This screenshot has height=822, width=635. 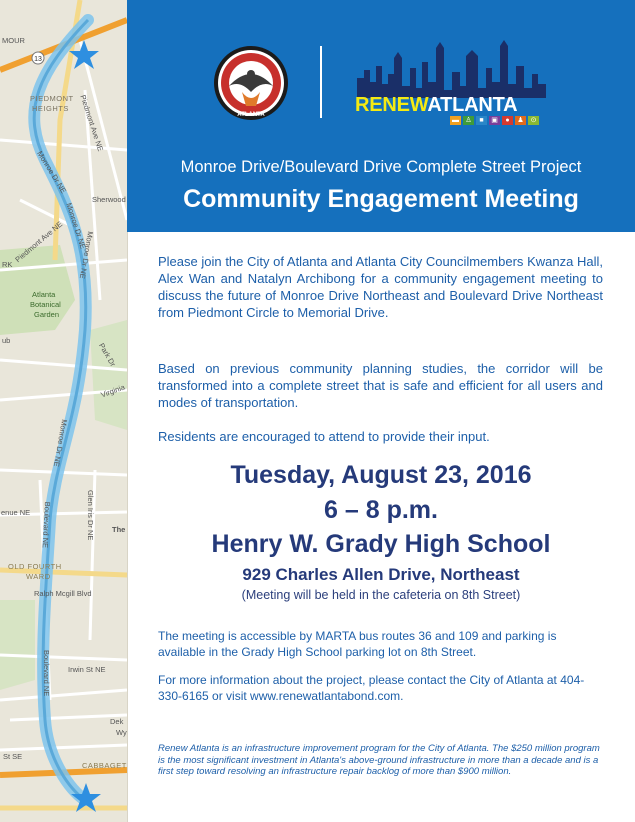 What do you see at coordinates (321, 82) in the screenshot?
I see `header-divider` at bounding box center [321, 82].